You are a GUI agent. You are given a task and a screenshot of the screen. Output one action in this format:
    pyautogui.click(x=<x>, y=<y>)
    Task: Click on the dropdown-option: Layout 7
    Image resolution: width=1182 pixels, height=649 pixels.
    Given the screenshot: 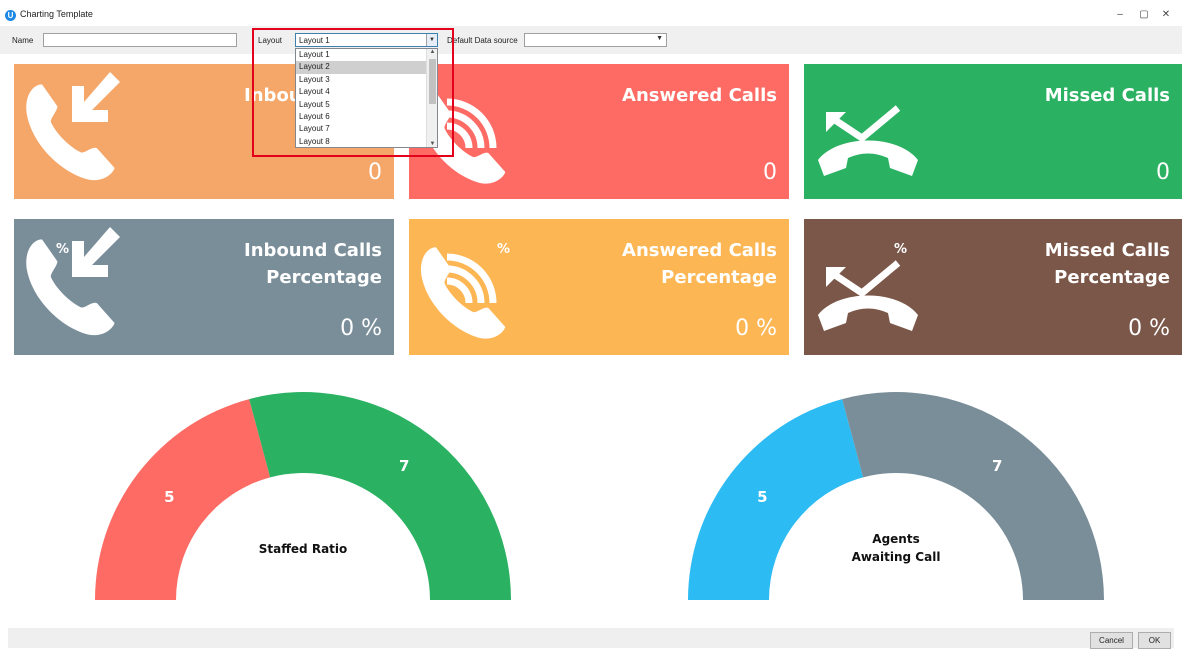 What is the action you would take?
    pyautogui.click(x=366, y=129)
    